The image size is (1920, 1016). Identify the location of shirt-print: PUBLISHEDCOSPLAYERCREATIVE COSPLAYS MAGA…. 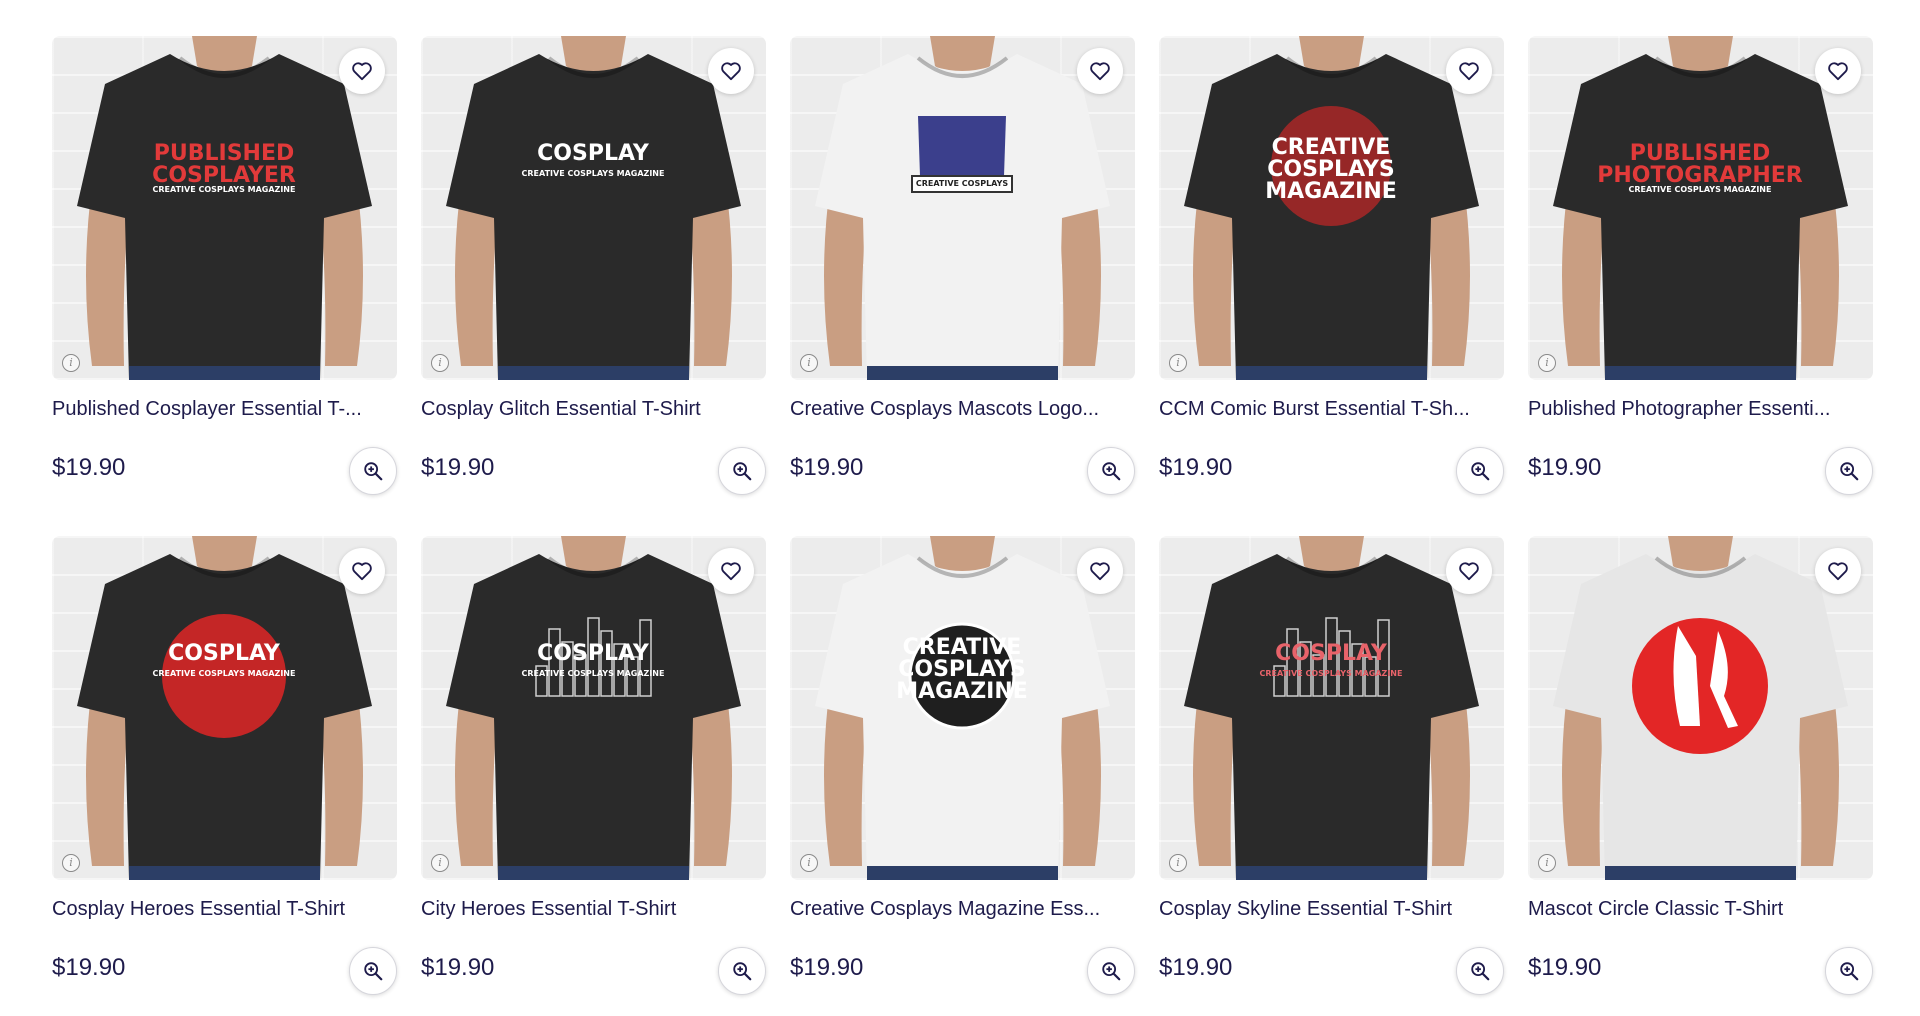
(224, 167).